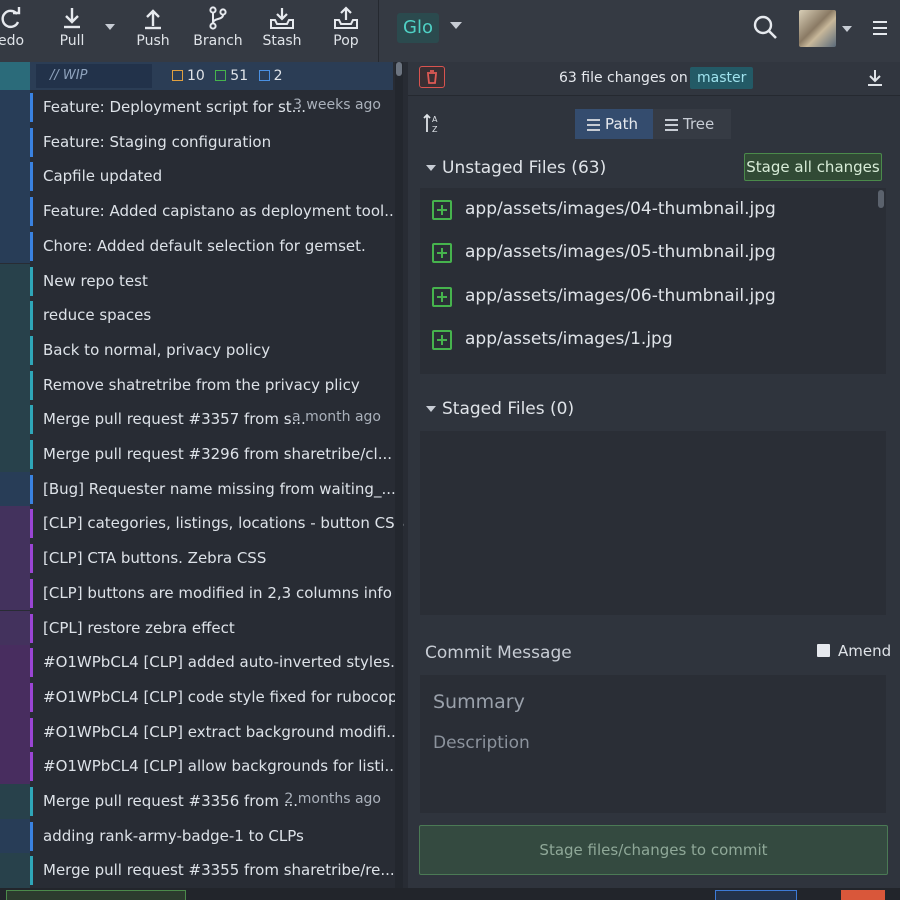 The image size is (900, 900). What do you see at coordinates (569, 338) in the screenshot?
I see `file-path: app/assets/images/1.jpg` at bounding box center [569, 338].